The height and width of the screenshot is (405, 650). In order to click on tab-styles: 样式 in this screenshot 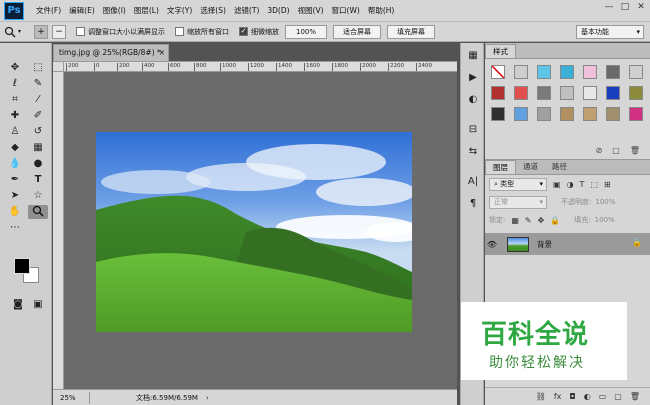, I will do `click(500, 51)`.